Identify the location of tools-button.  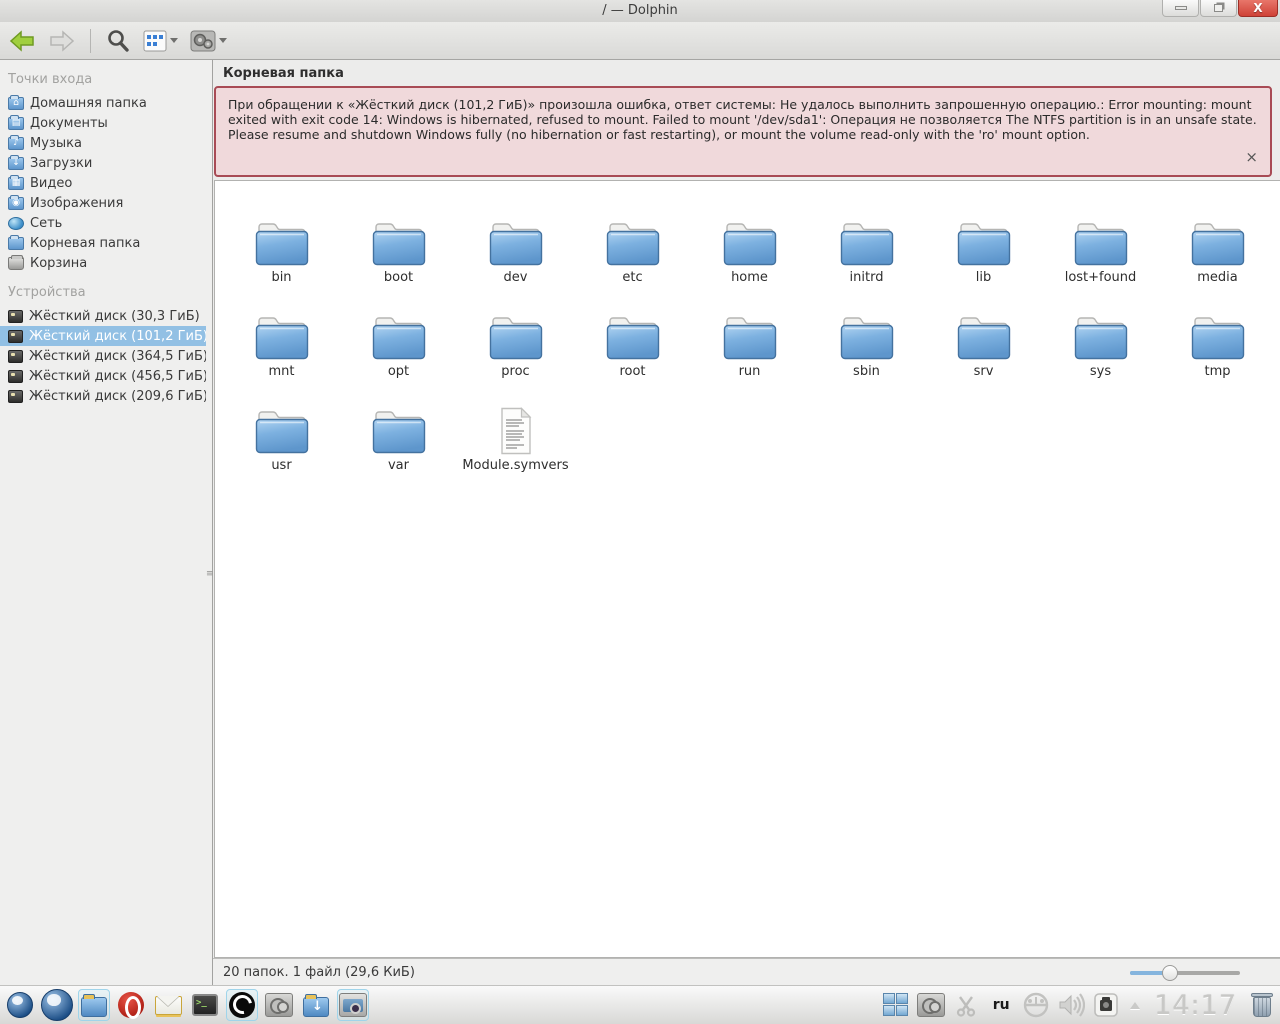
(208, 41).